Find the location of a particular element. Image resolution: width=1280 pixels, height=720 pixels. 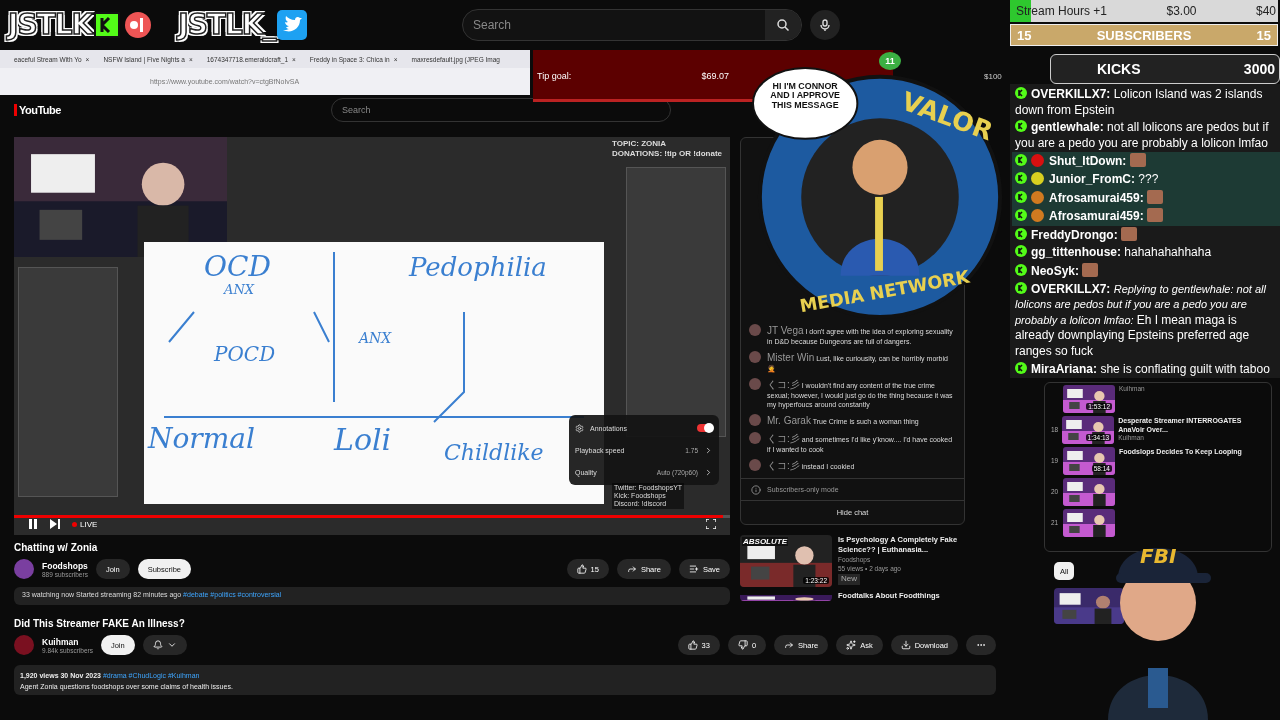

channel-logo: JSTLK_ is located at coordinates (227, 24).